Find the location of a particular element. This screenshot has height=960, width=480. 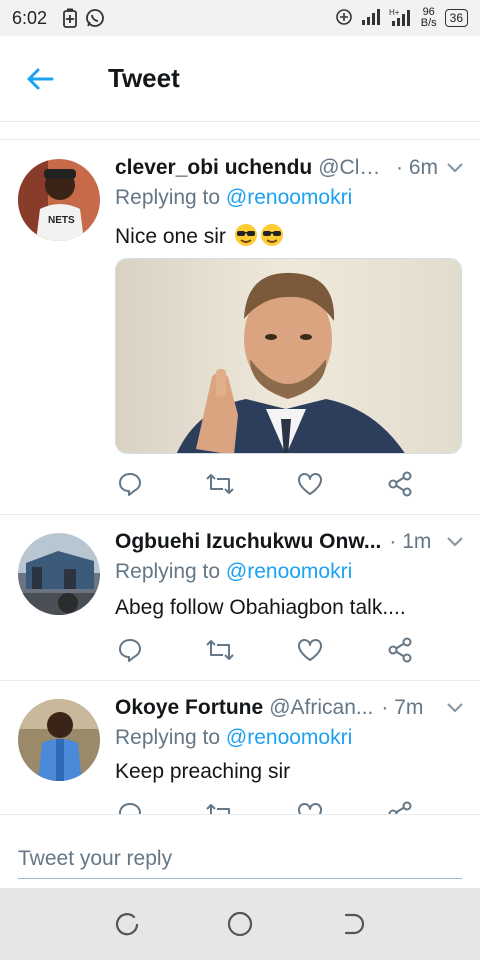

system-nav-bar is located at coordinates (240, 924).